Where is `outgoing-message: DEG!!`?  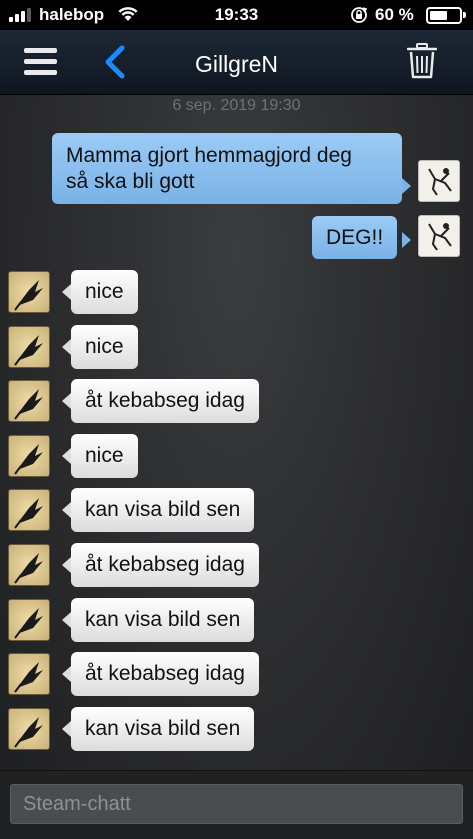
outgoing-message: DEG!! is located at coordinates (355, 237).